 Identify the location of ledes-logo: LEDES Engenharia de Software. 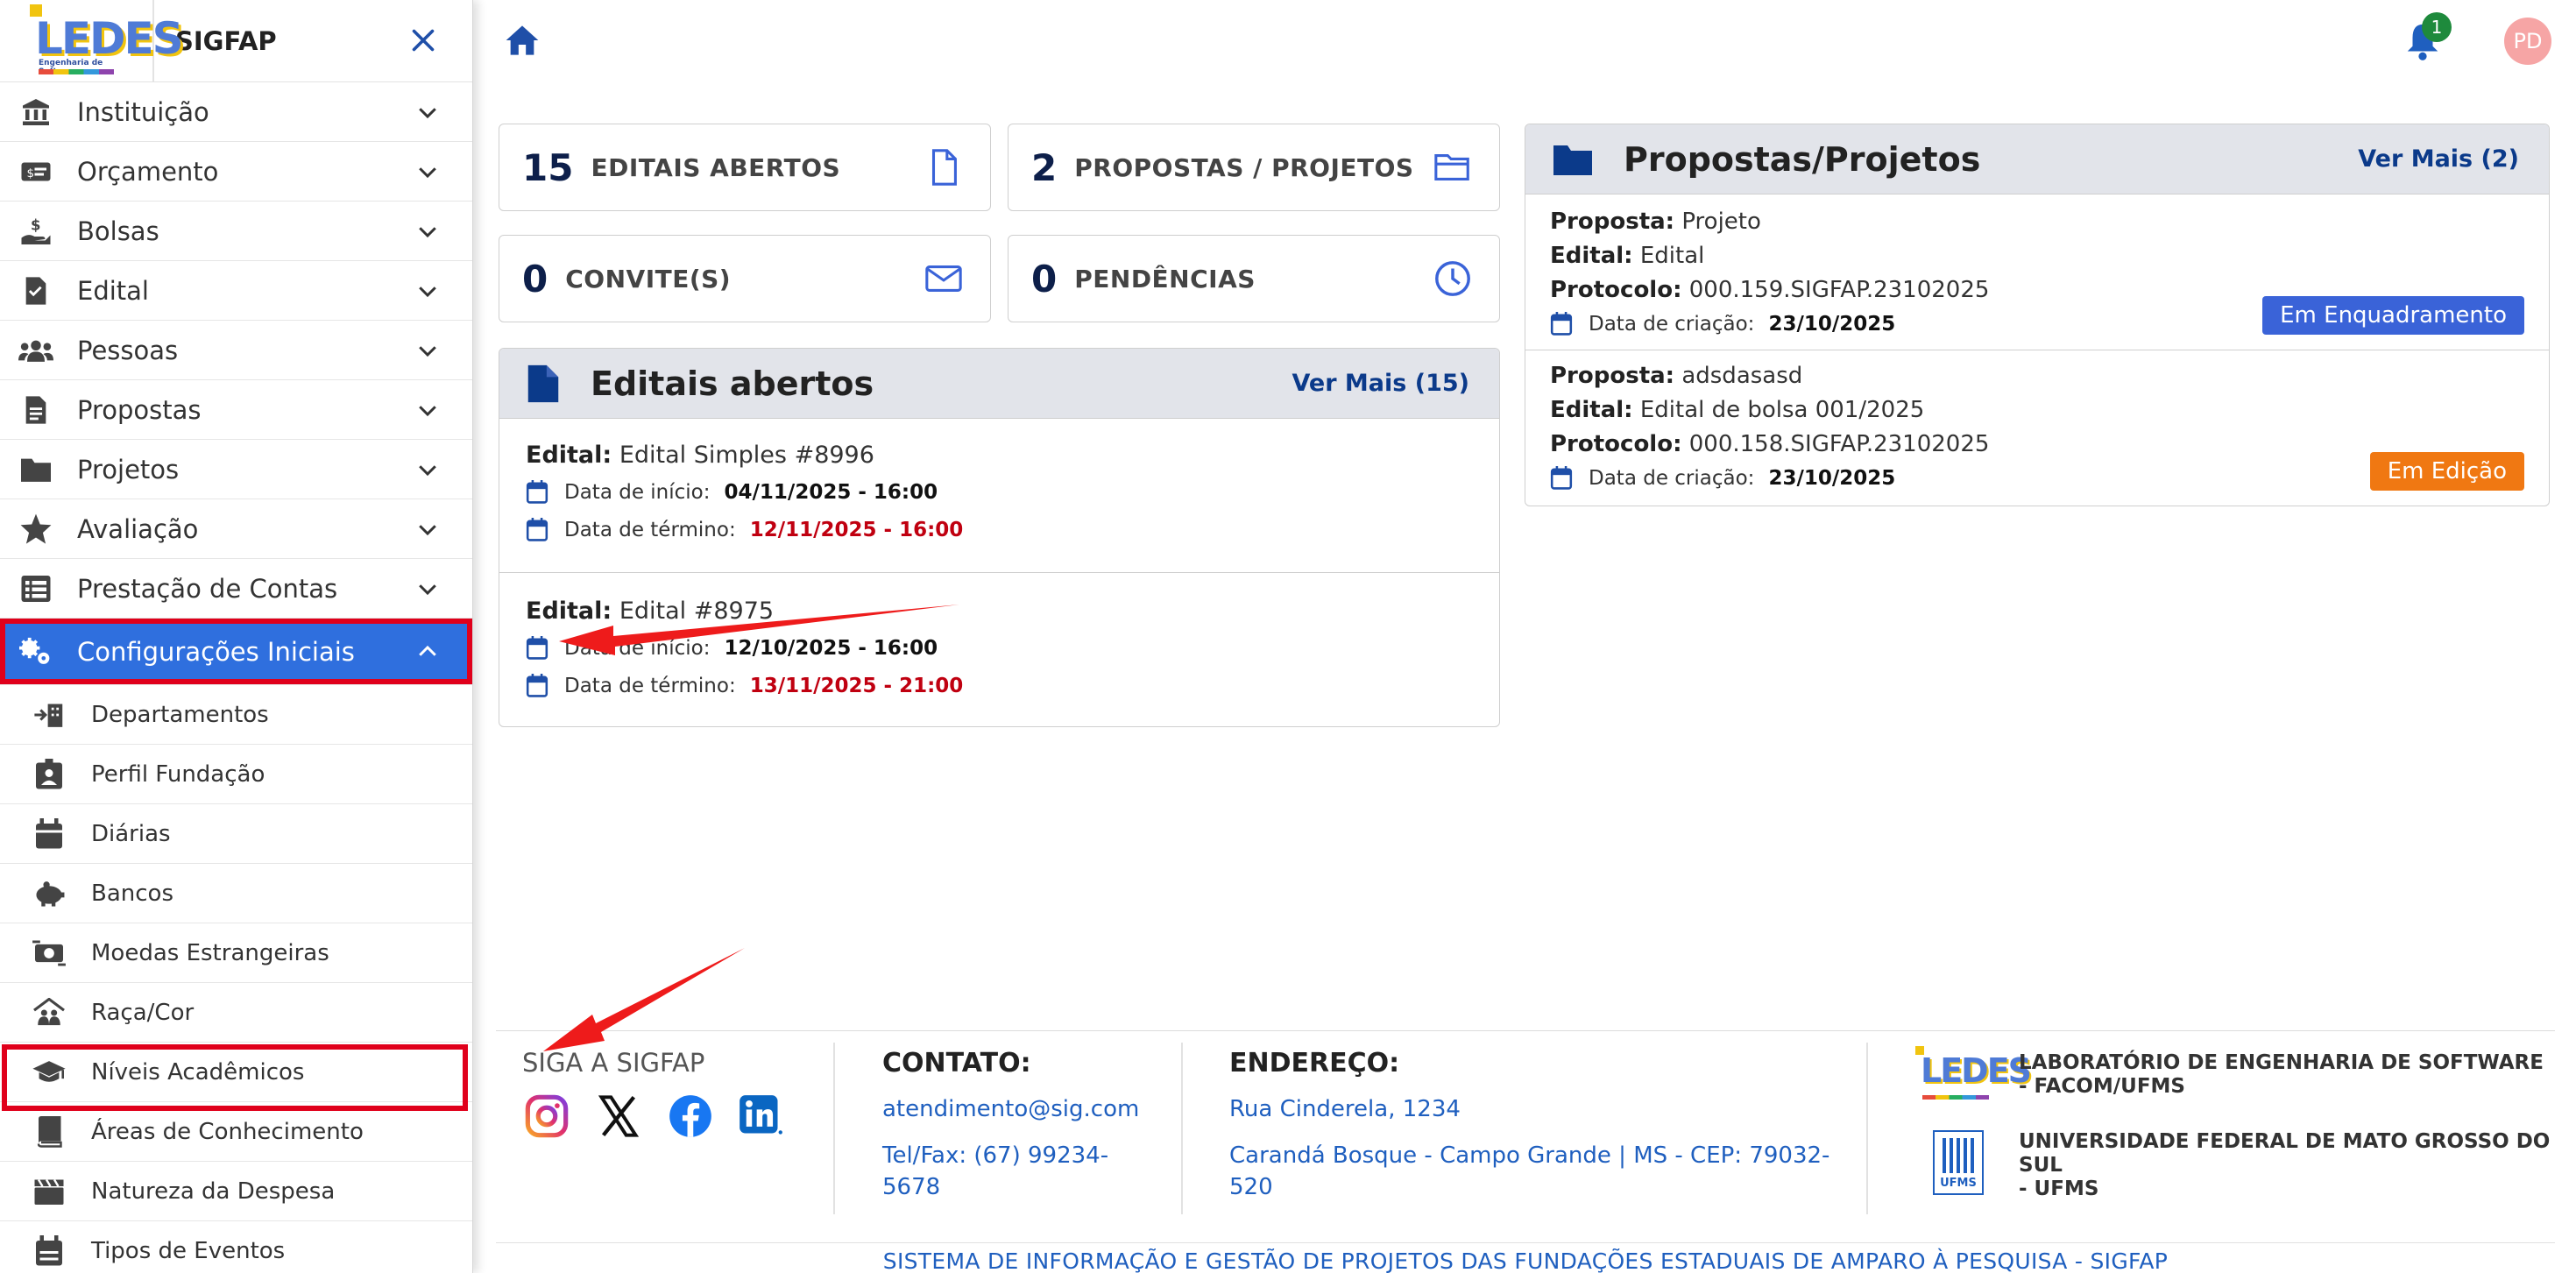
(92, 41).